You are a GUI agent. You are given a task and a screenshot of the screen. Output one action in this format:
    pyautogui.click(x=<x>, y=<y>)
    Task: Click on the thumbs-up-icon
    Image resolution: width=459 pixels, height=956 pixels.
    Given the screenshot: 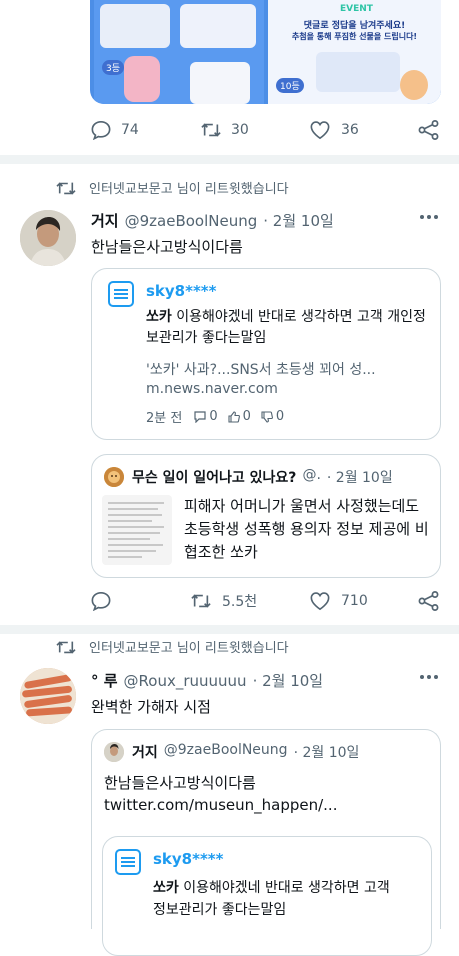 What is the action you would take?
    pyautogui.click(x=234, y=416)
    